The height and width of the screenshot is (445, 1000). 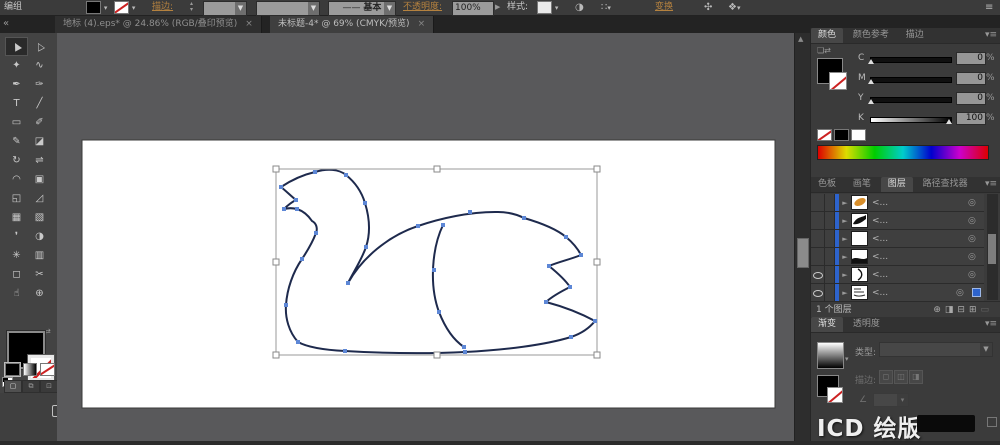 What do you see at coordinates (39, 179) in the screenshot?
I see `free-transform-tool: ▣` at bounding box center [39, 179].